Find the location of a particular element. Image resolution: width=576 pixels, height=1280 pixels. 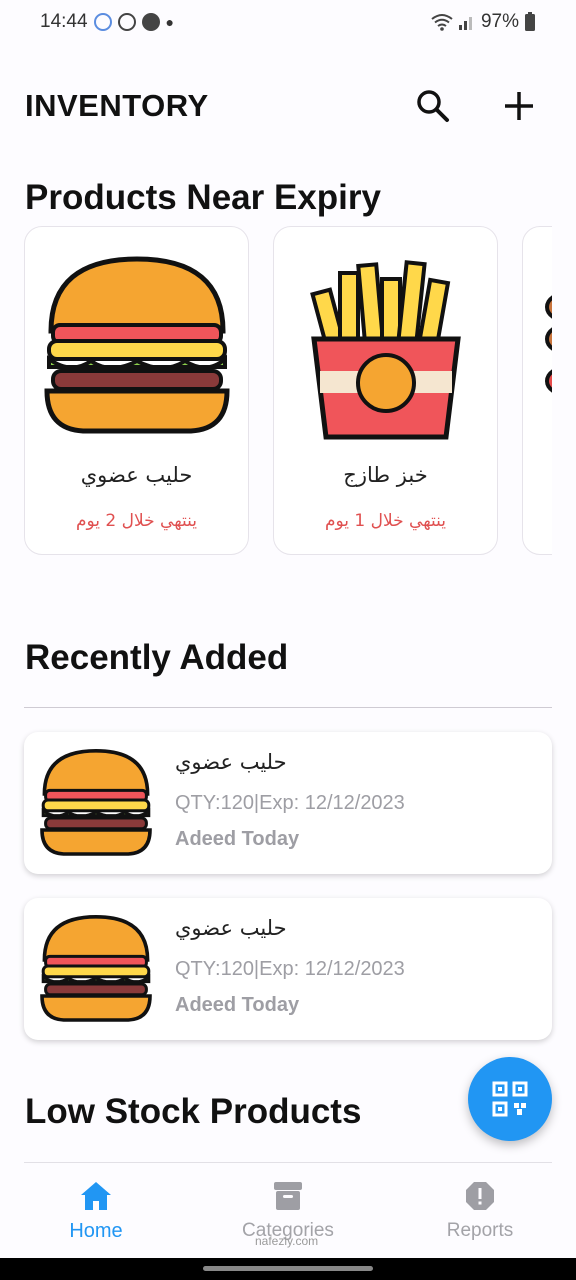

near-expiry-title: Products Near Expiry is located at coordinates (203, 197).